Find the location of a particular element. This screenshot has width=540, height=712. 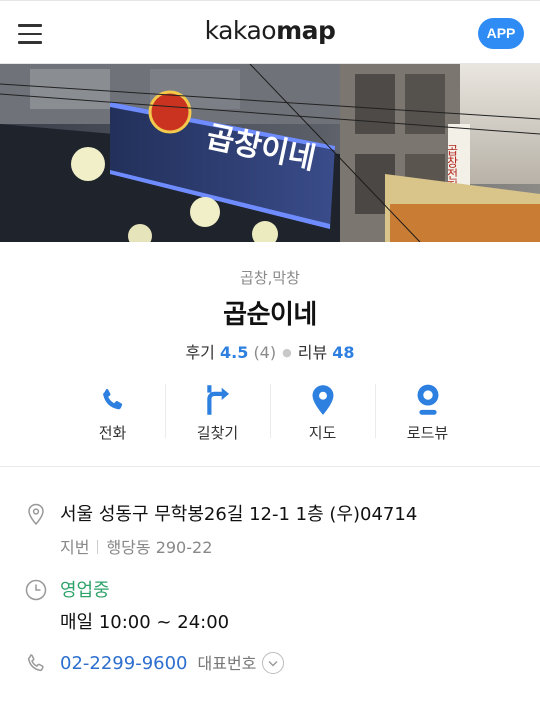

clock-icon is located at coordinates (36, 590).